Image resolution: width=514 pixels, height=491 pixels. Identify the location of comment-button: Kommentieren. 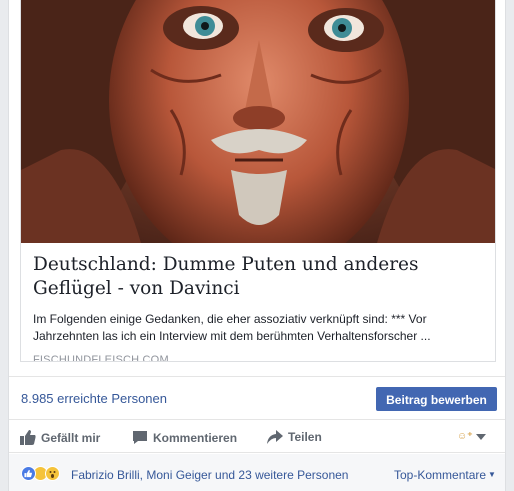
(184, 437).